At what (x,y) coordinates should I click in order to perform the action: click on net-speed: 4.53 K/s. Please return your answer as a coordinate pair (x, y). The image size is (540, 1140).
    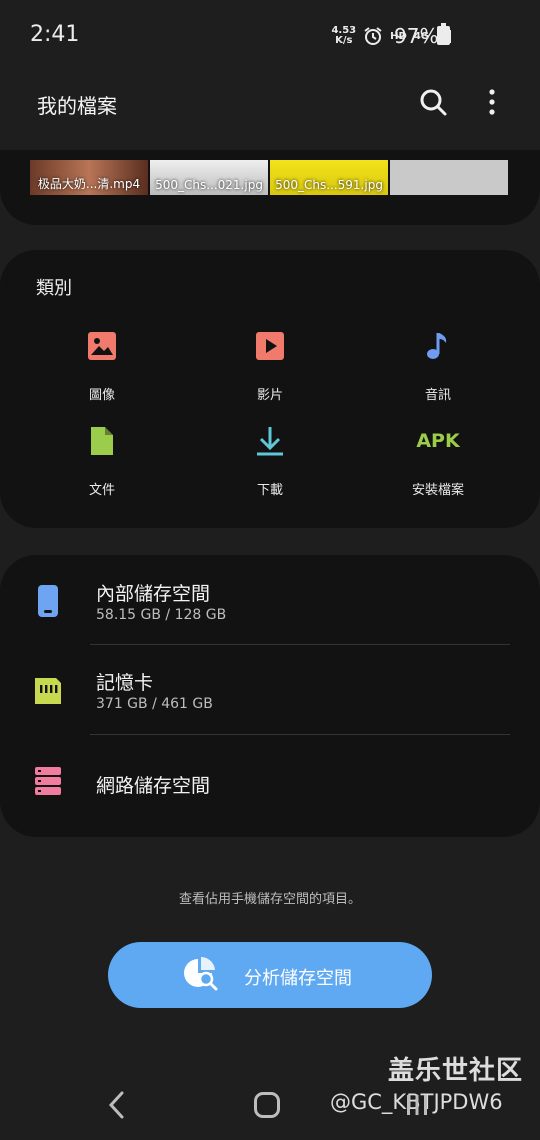
    Looking at the image, I should click on (344, 35).